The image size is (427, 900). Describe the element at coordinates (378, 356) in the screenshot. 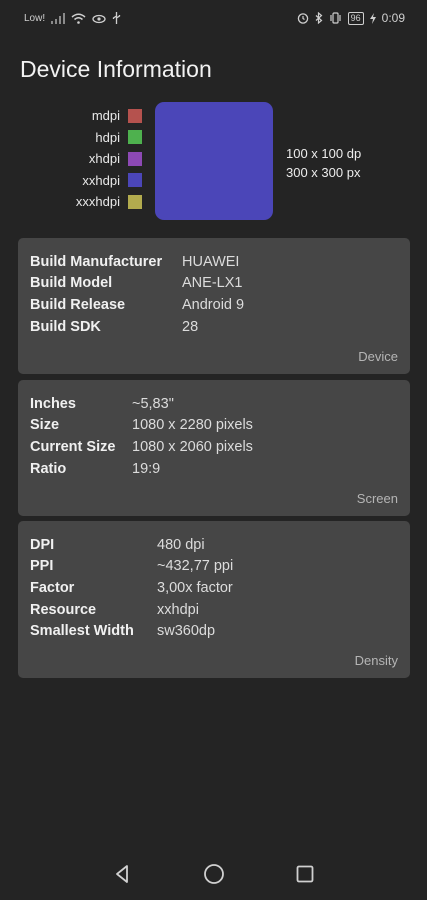

I see `card-footer-device: Device` at that location.